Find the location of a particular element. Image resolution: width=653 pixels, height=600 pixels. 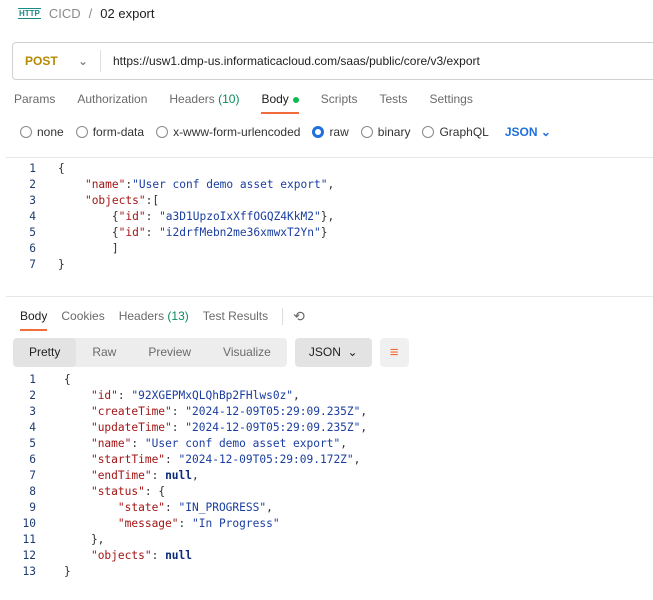

response-toolbar: Pretty Raw Preview Visualize JSON ⌄ ≡ is located at coordinates (211, 352).